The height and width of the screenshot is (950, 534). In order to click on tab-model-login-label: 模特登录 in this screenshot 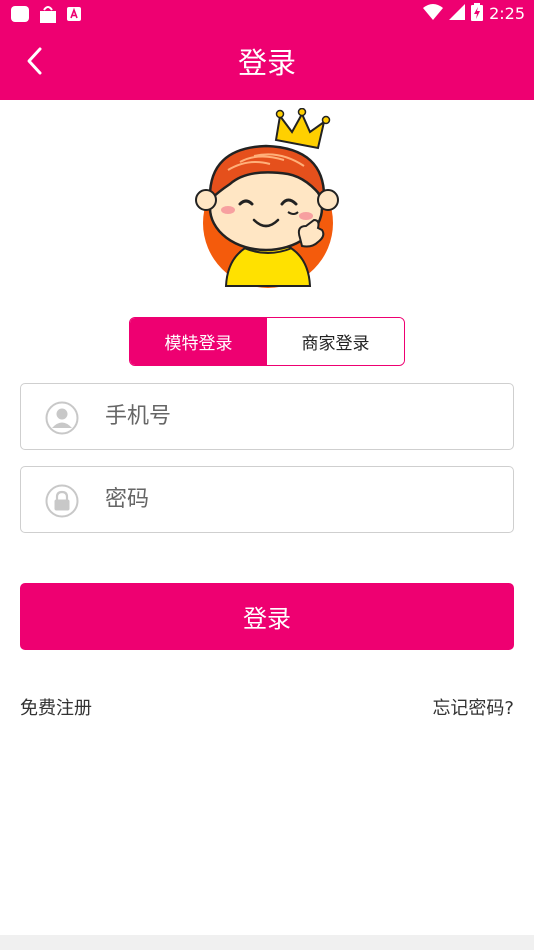, I will do `click(198, 344)`.